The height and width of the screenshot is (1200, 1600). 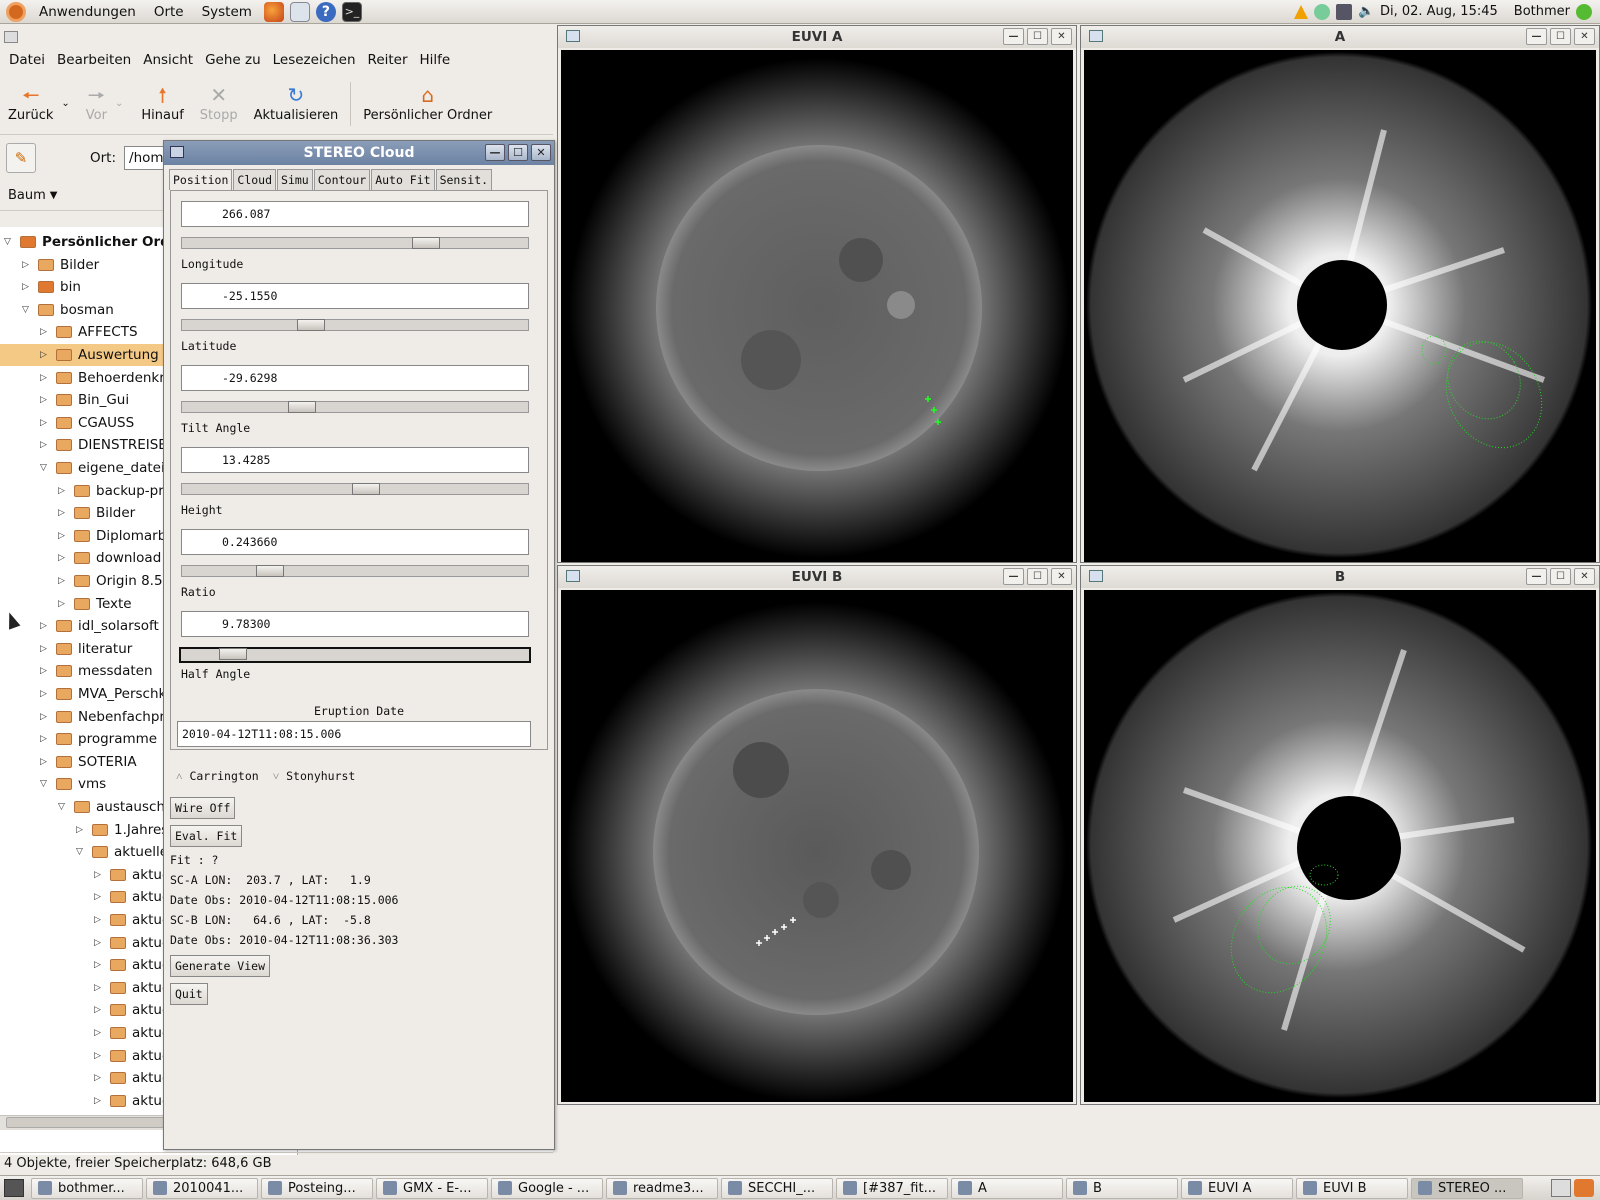 I want to click on help-icon: ?, so click(x=325, y=11).